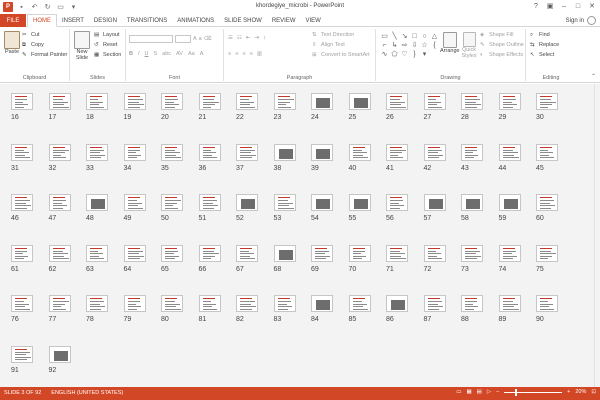 This screenshot has height=400, width=600. I want to click on collapse-ribbon-icon: ⌃, so click(593, 76).